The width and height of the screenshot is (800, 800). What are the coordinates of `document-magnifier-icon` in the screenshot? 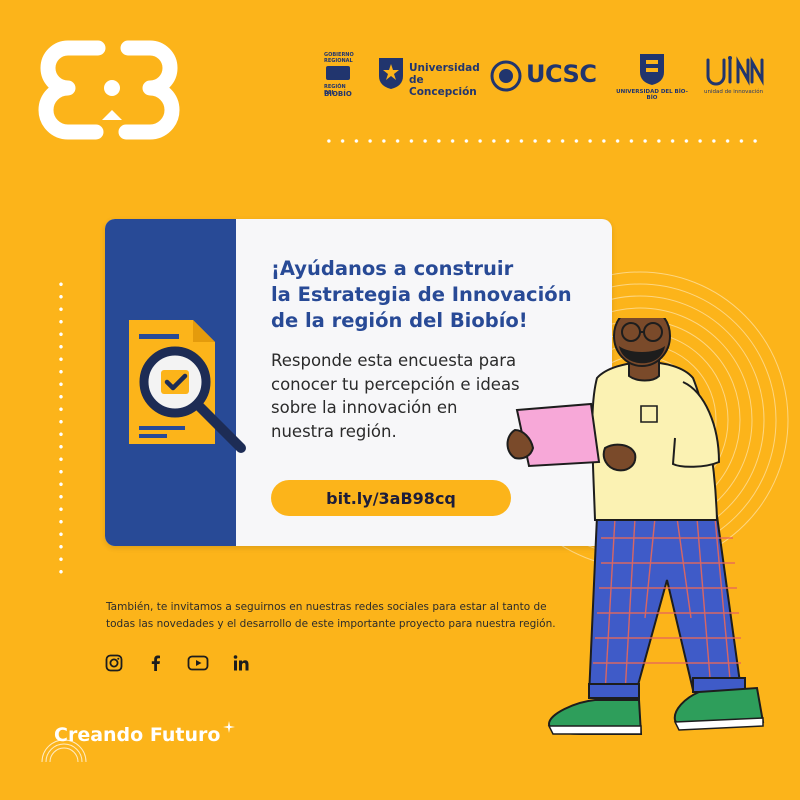 It's located at (187, 386).